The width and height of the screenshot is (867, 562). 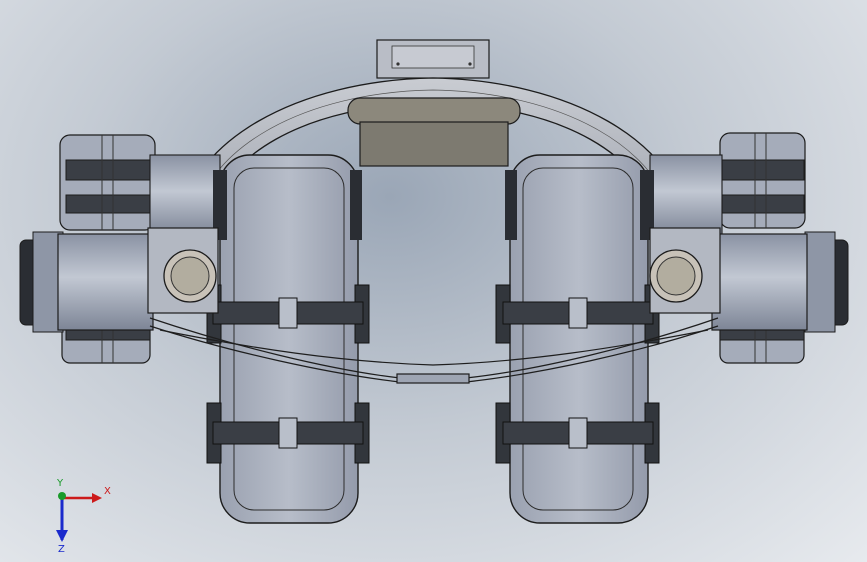 What do you see at coordinates (79, 517) in the screenshot?
I see `axis-triad` at bounding box center [79, 517].